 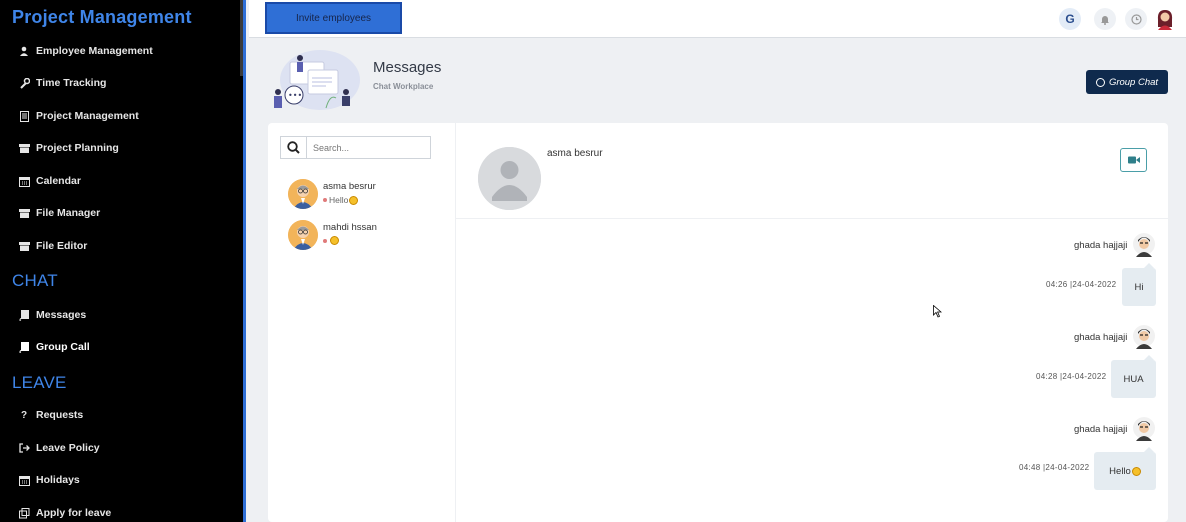 I want to click on sidebar-item-label: Project Planning, so click(x=77, y=148).